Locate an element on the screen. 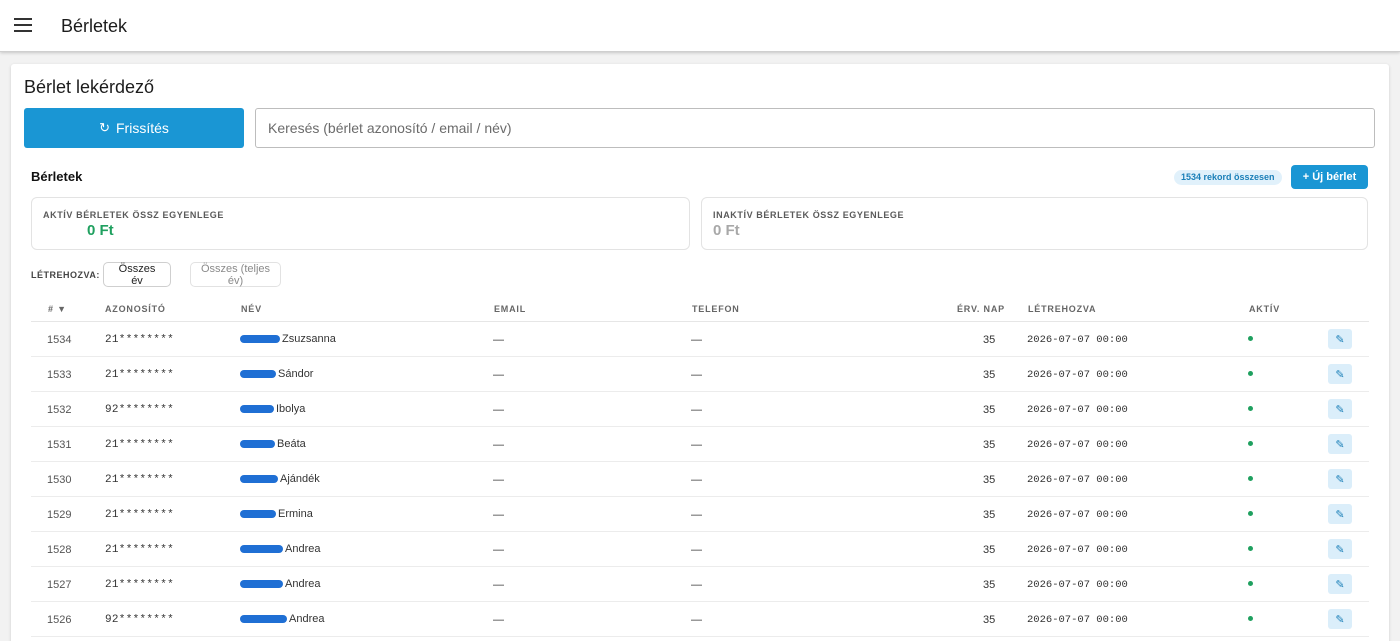 This screenshot has height=641, width=1400. refresh-button: ↻ Frissítés is located at coordinates (134, 128).